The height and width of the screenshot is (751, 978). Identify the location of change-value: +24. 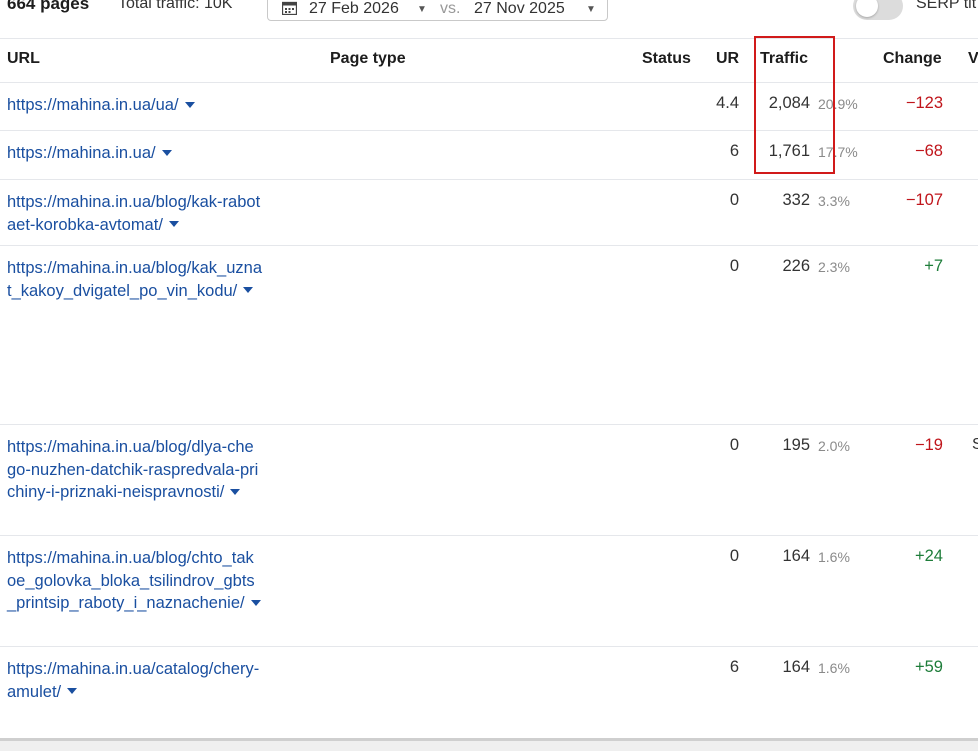
(929, 556).